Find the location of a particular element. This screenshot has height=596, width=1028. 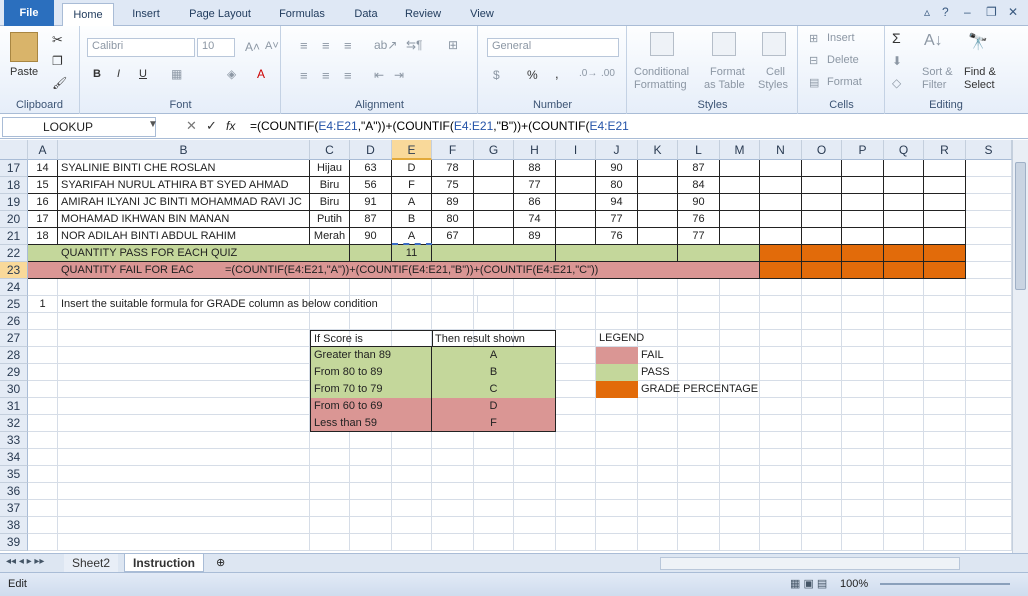

delete-cells-button: Delete is located at coordinates (843, 60).